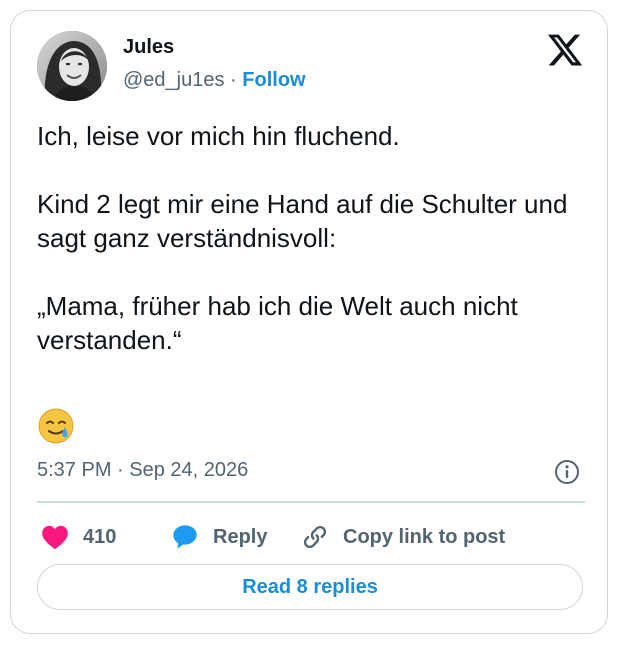  I want to click on avatar, so click(72, 66).